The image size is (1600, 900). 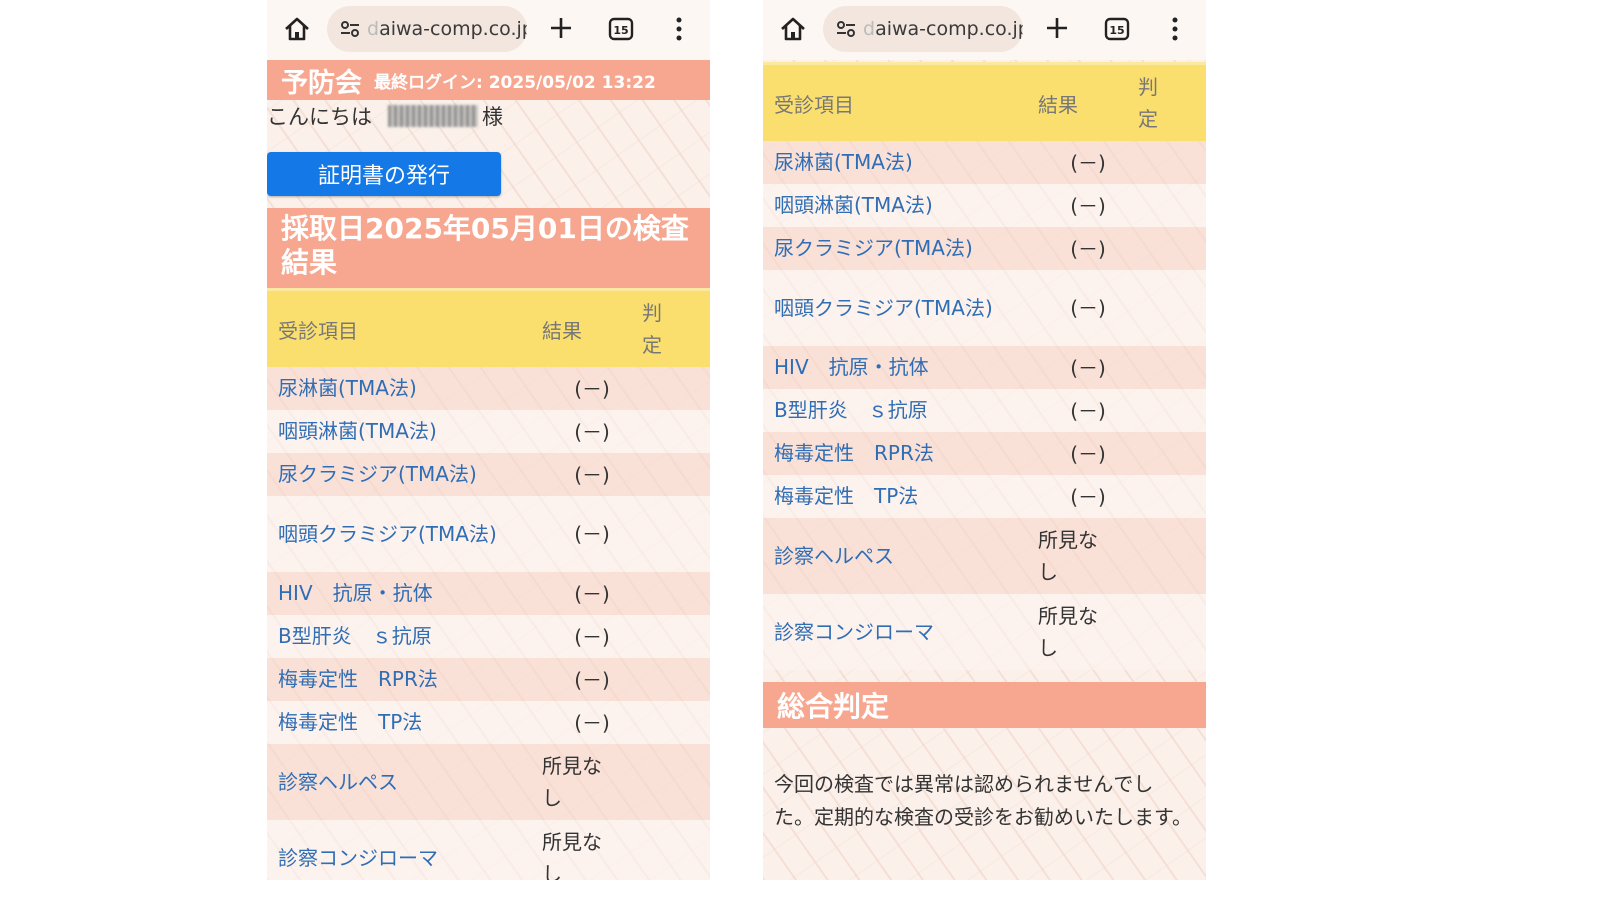 I want to click on issue-certificate-button: 証明書の発行, so click(x=384, y=174).